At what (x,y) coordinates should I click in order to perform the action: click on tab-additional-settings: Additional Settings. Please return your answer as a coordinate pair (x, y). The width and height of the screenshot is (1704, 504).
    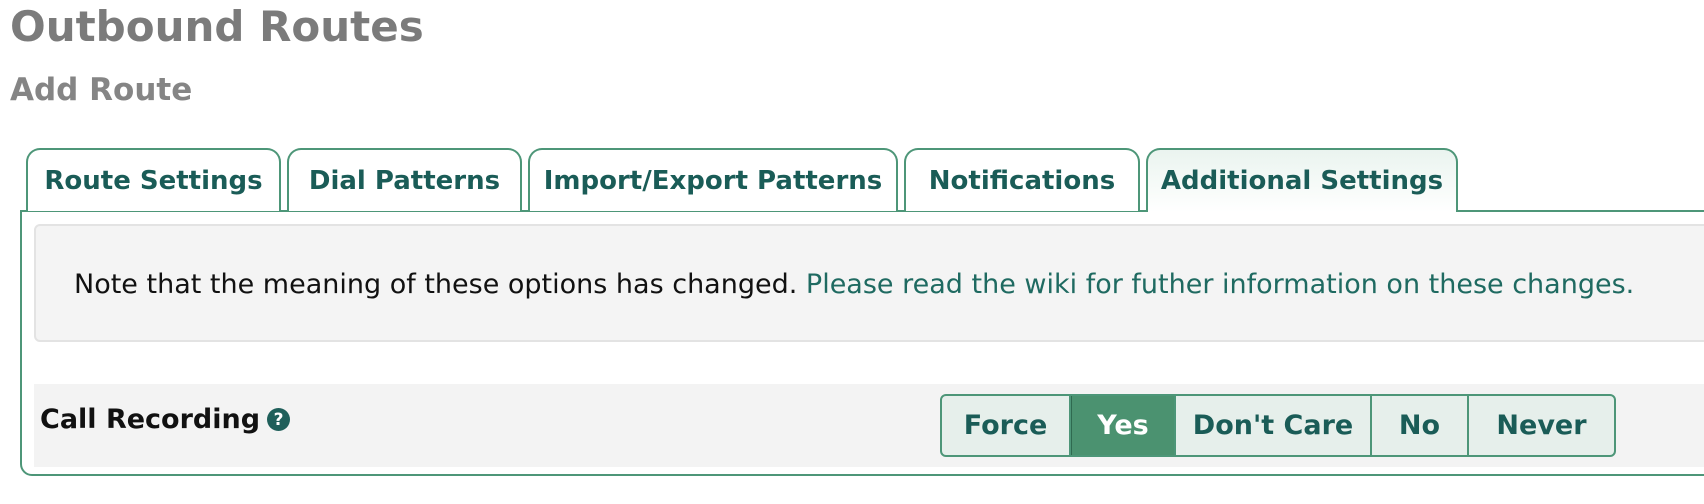
    Looking at the image, I should click on (1302, 180).